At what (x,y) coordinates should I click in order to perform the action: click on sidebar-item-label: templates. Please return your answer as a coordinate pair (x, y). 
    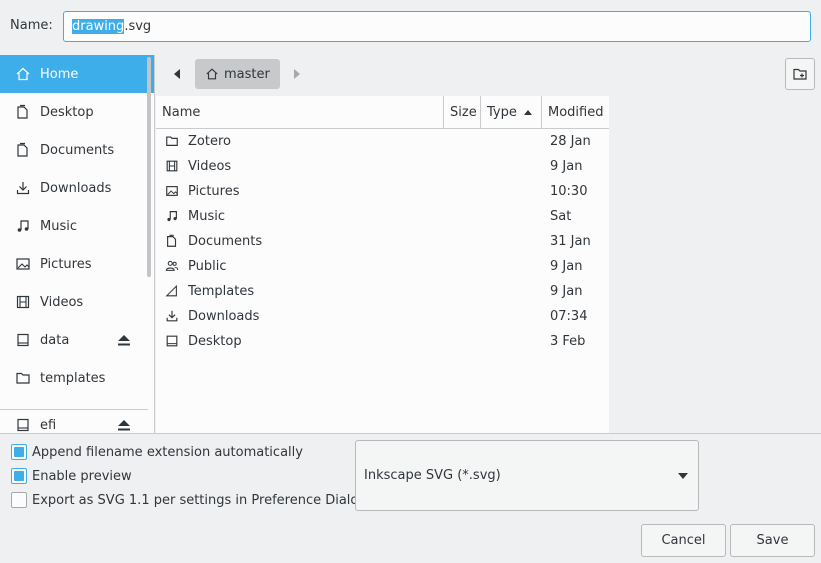
    Looking at the image, I should click on (73, 378).